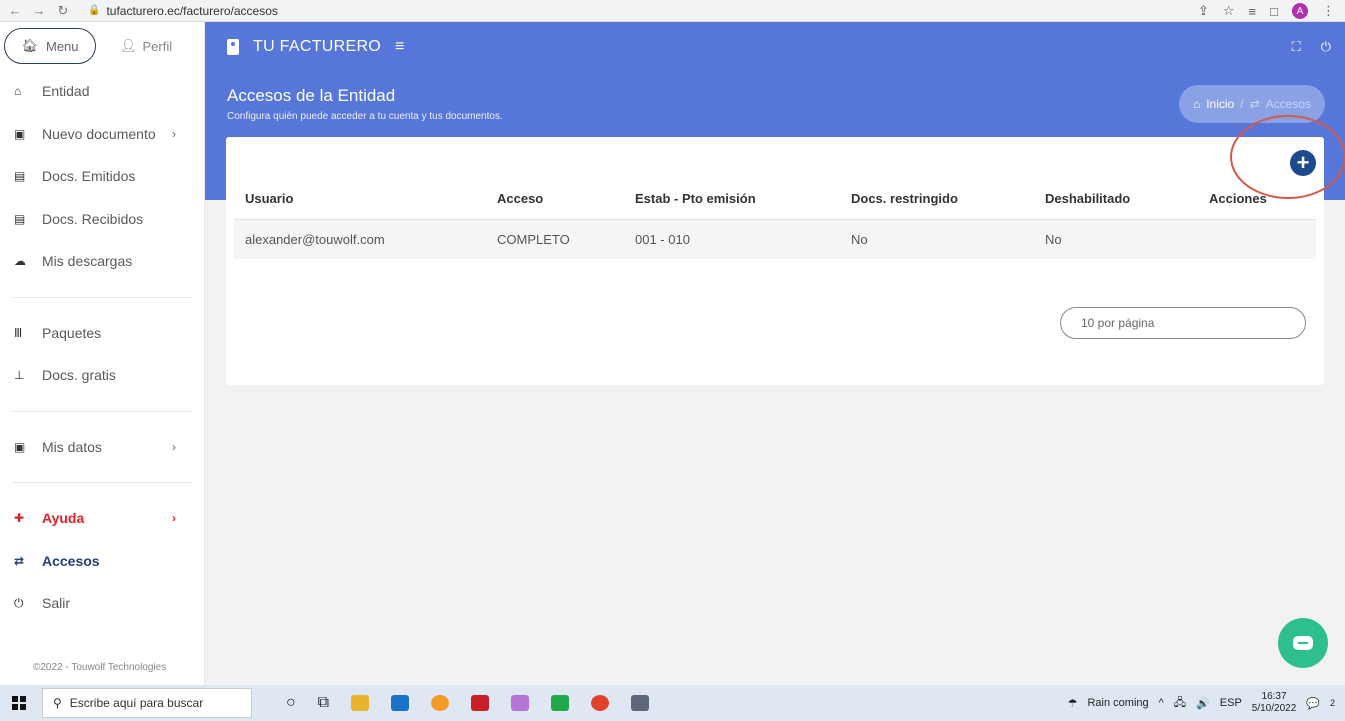  Describe the element at coordinates (233, 47) in the screenshot. I see `logo-icon` at that location.